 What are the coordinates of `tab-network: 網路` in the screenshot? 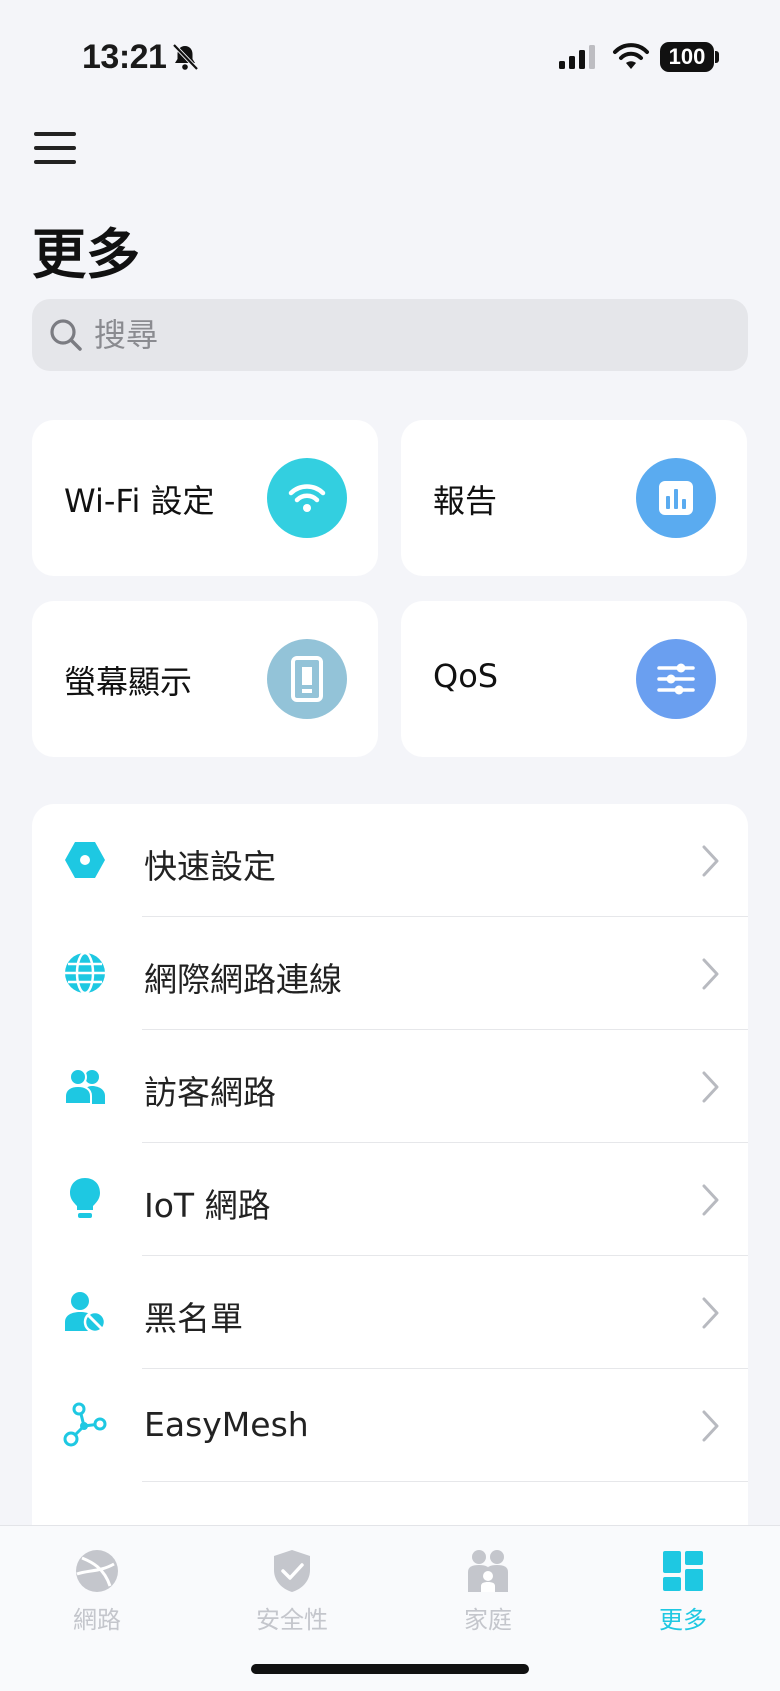 It's located at (97, 1598).